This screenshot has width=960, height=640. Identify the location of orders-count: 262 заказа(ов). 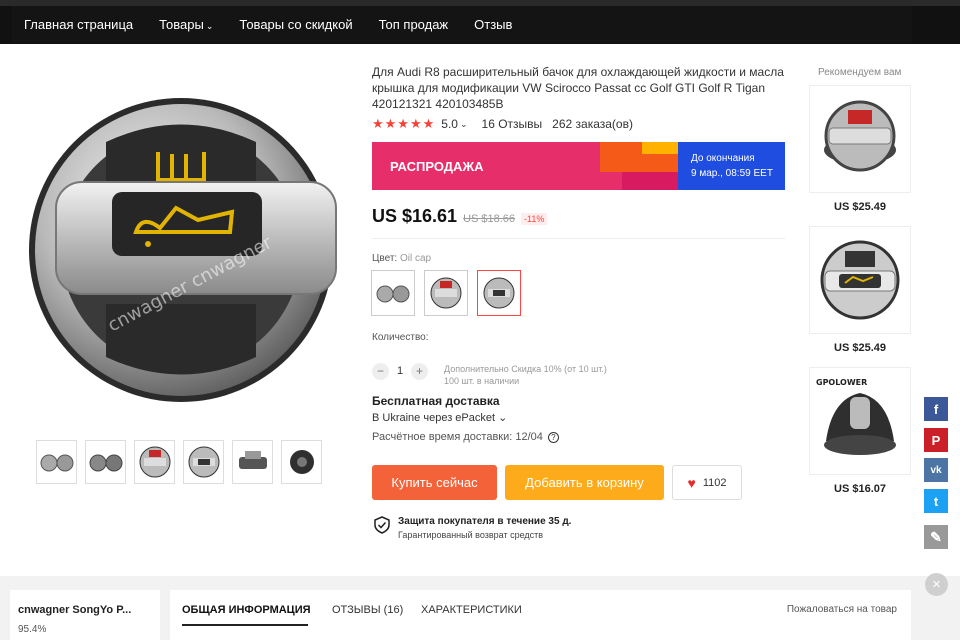
(592, 124).